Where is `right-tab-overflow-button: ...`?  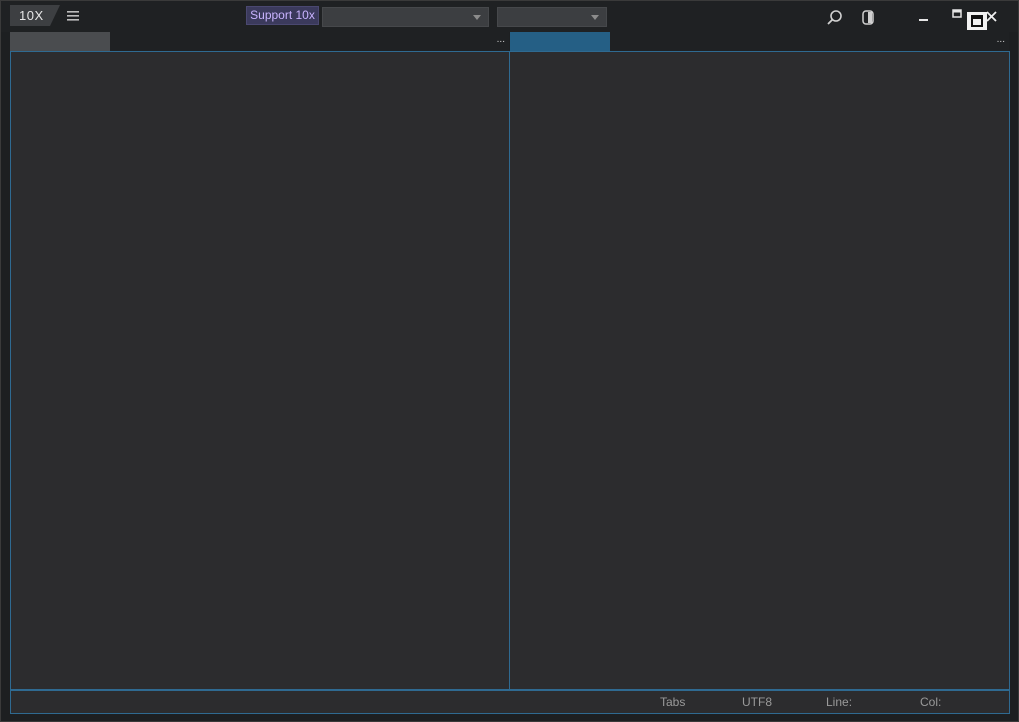 right-tab-overflow-button: ... is located at coordinates (1001, 39).